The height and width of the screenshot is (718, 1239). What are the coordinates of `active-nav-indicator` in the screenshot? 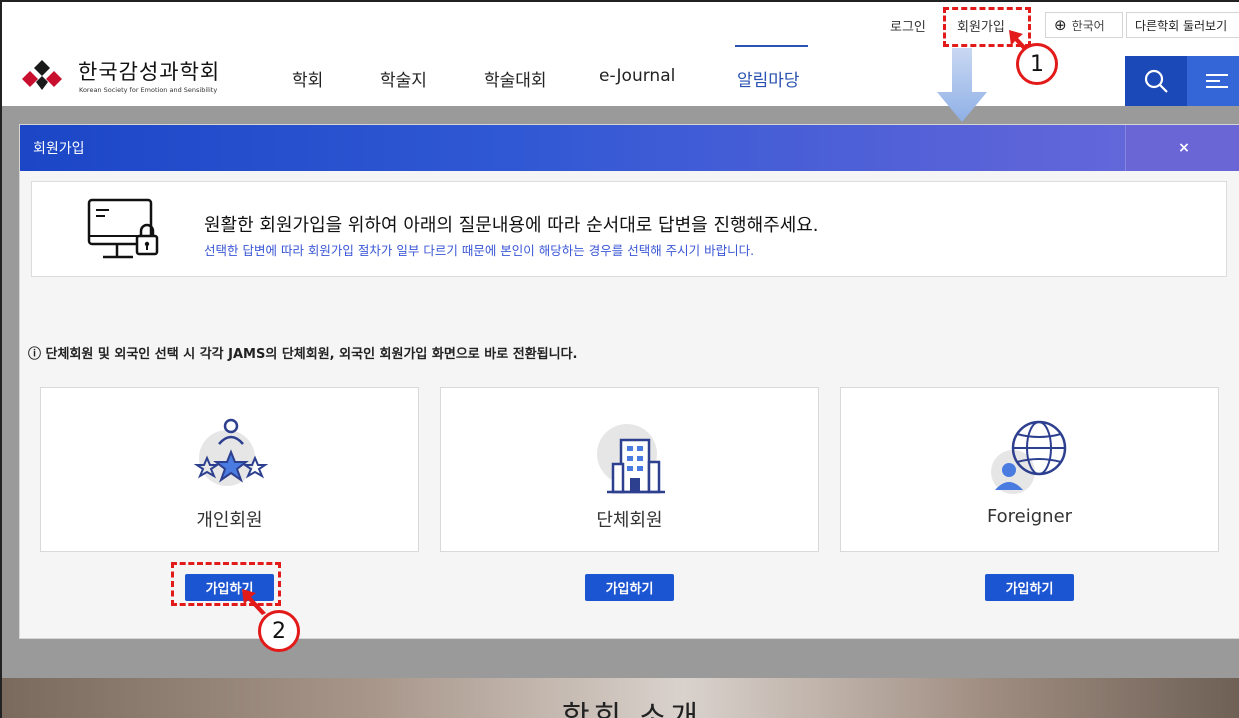 It's located at (771, 46).